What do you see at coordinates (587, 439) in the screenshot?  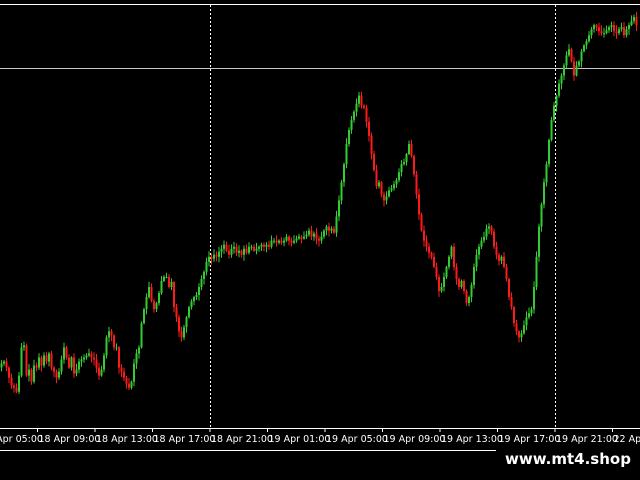 I see `x-tick-label: 19 Apr 21:00` at bounding box center [587, 439].